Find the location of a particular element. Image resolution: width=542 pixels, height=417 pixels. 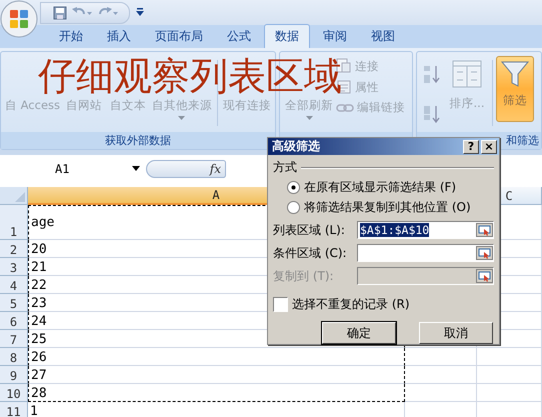

section-label: 方式 is located at coordinates (285, 167).